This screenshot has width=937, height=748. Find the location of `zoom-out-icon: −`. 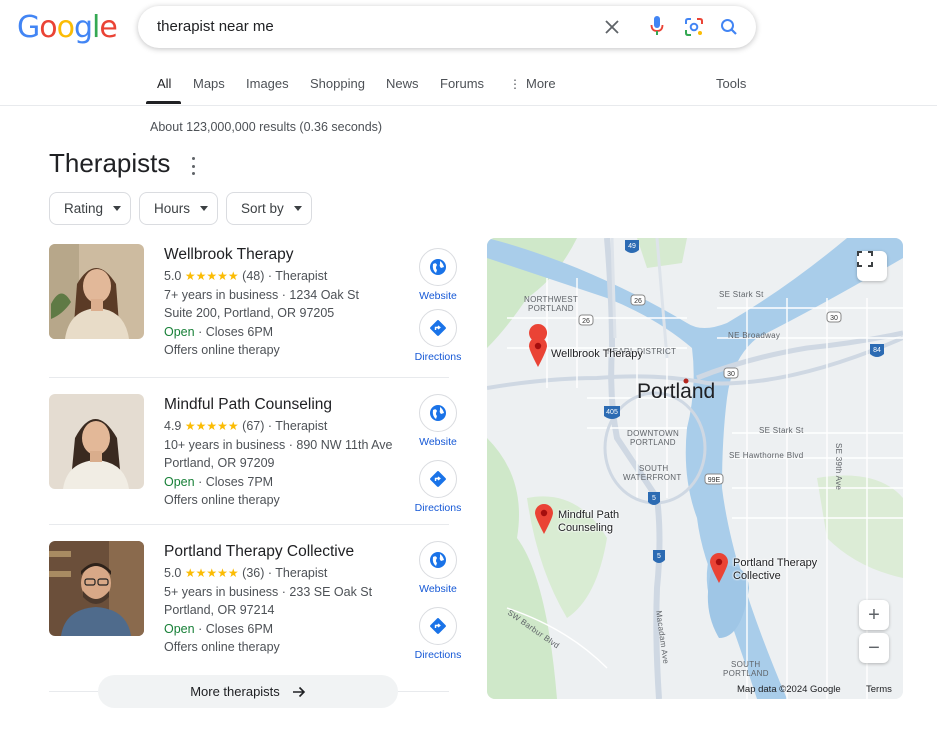

zoom-out-icon: − is located at coordinates (874, 647).